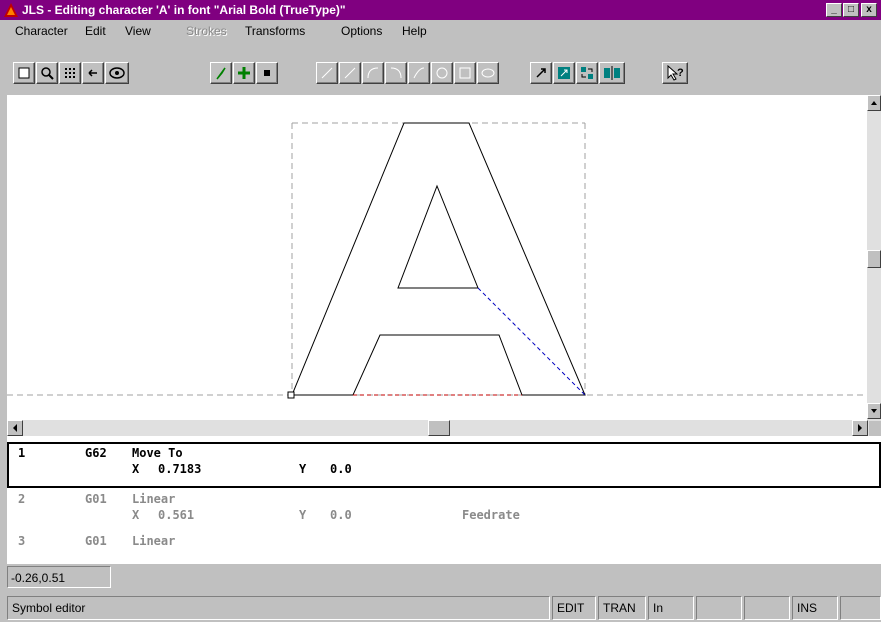 The height and width of the screenshot is (622, 881). I want to click on row-code: G62, so click(96, 453).